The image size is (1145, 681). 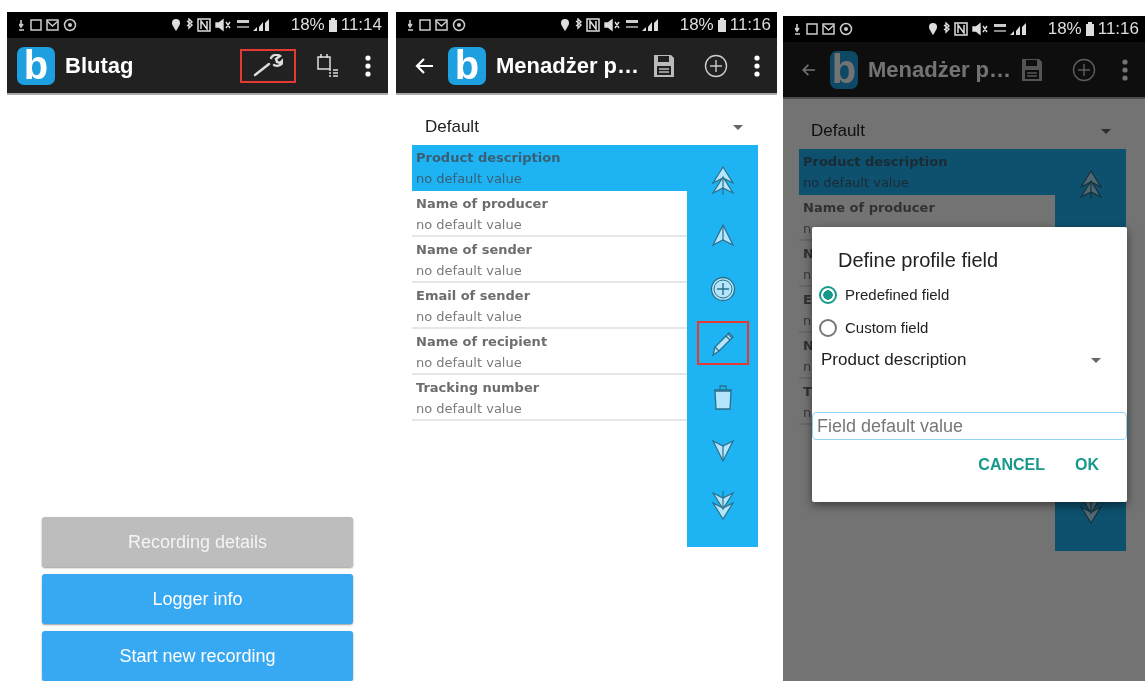 What do you see at coordinates (961, 360) in the screenshot?
I see `field-type-dropdown: Product description` at bounding box center [961, 360].